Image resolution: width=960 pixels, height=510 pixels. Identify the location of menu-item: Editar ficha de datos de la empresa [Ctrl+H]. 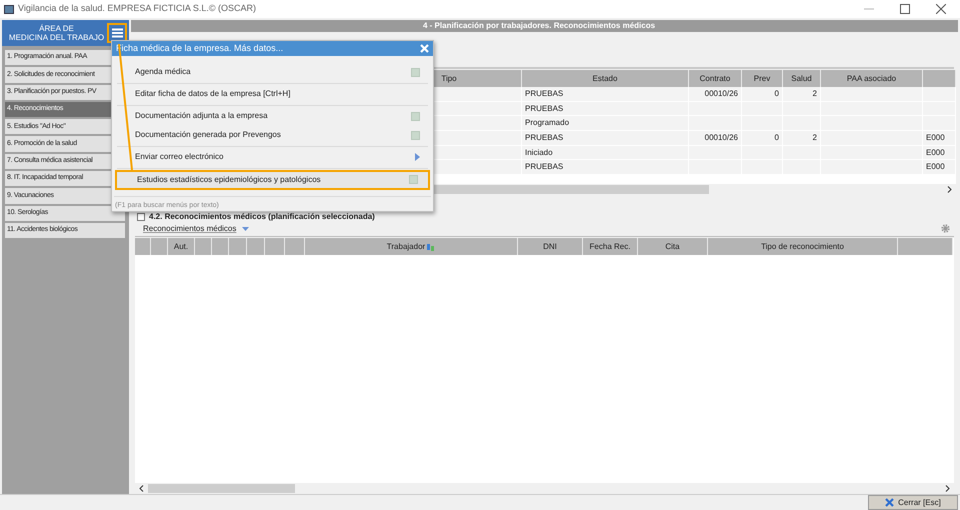
(272, 94).